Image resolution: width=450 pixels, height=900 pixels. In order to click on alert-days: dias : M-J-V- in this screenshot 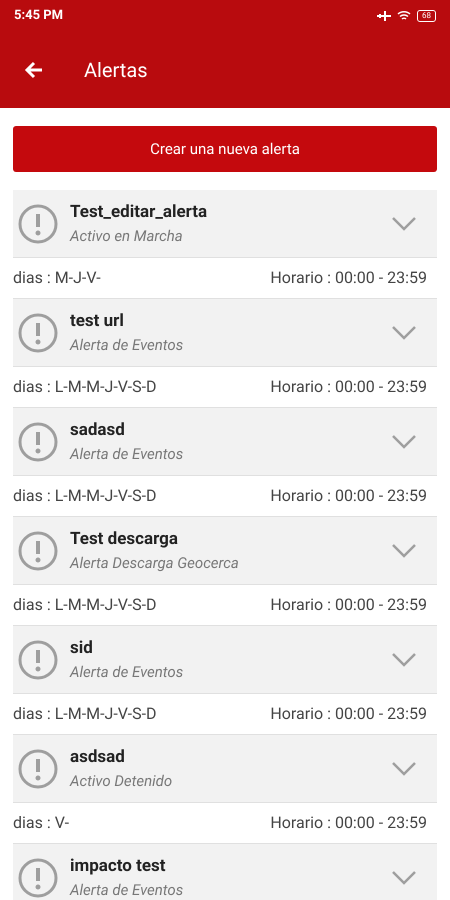, I will do `click(57, 278)`.